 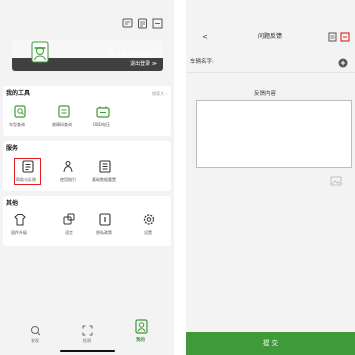 I want to click on fault-code-icon, so click(x=64, y=111).